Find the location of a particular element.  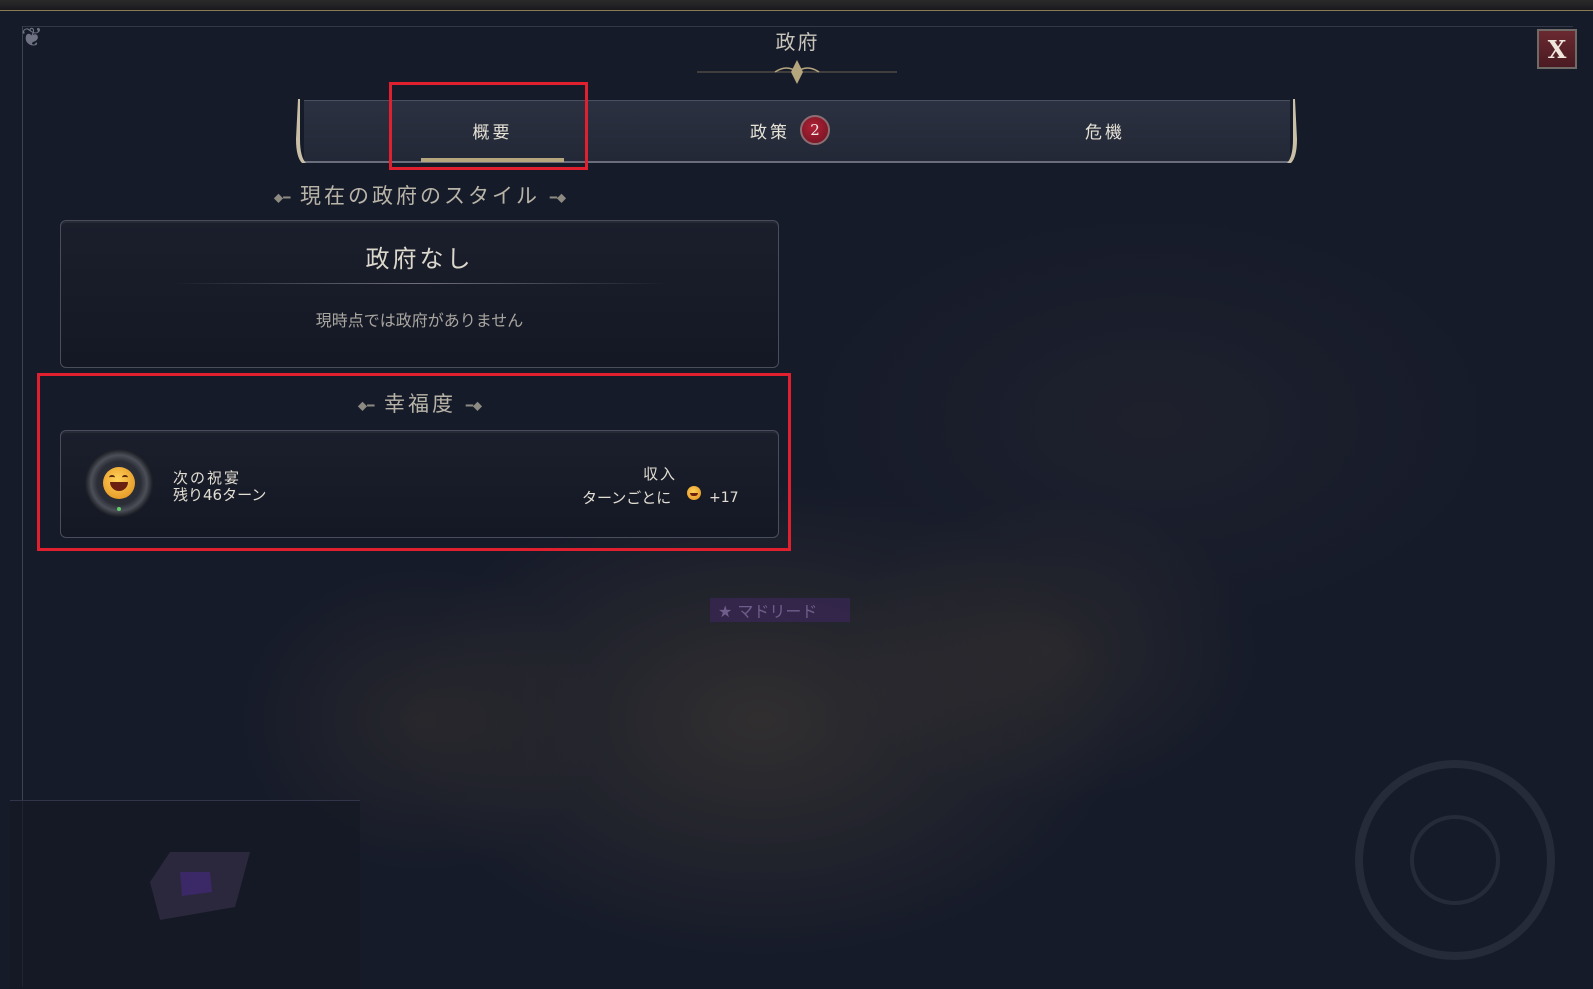

government-name: 政府なし is located at coordinates (419, 259).